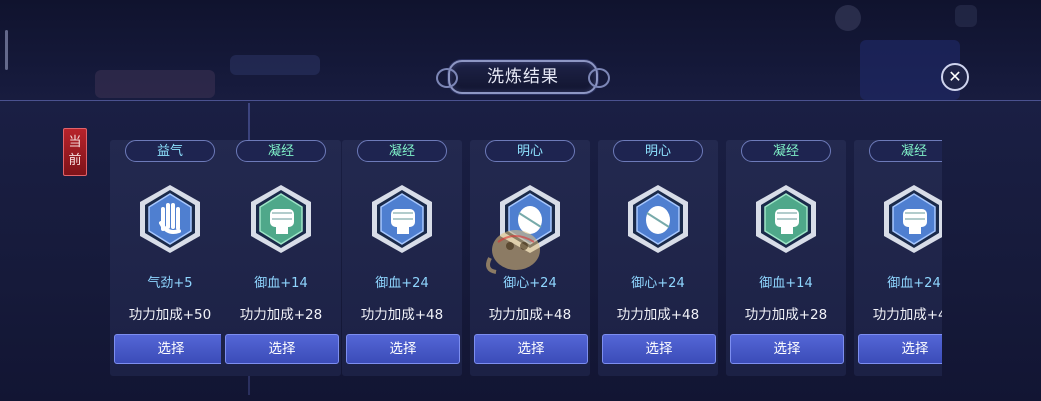 The image size is (1041, 401). What do you see at coordinates (170, 258) in the screenshot?
I see `result-card: 益气气劲+5 功力加成+50 选择` at bounding box center [170, 258].